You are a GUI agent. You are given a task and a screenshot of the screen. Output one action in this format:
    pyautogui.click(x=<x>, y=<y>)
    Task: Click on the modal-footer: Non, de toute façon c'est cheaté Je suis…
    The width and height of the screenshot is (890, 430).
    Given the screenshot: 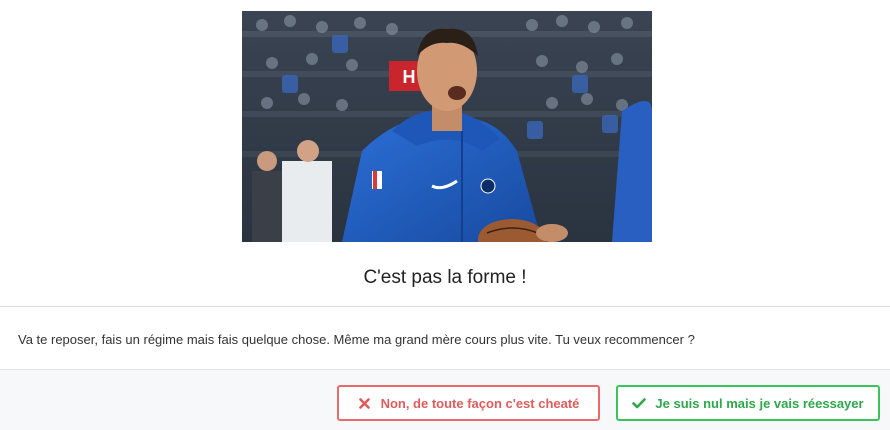 What is the action you would take?
    pyautogui.click(x=445, y=399)
    